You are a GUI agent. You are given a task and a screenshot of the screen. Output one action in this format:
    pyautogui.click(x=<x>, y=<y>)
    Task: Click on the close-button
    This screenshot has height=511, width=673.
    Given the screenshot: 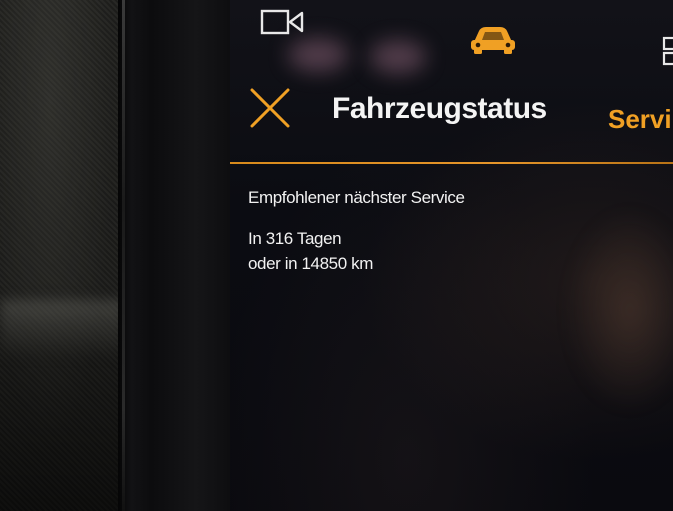 What is the action you would take?
    pyautogui.click(x=270, y=108)
    